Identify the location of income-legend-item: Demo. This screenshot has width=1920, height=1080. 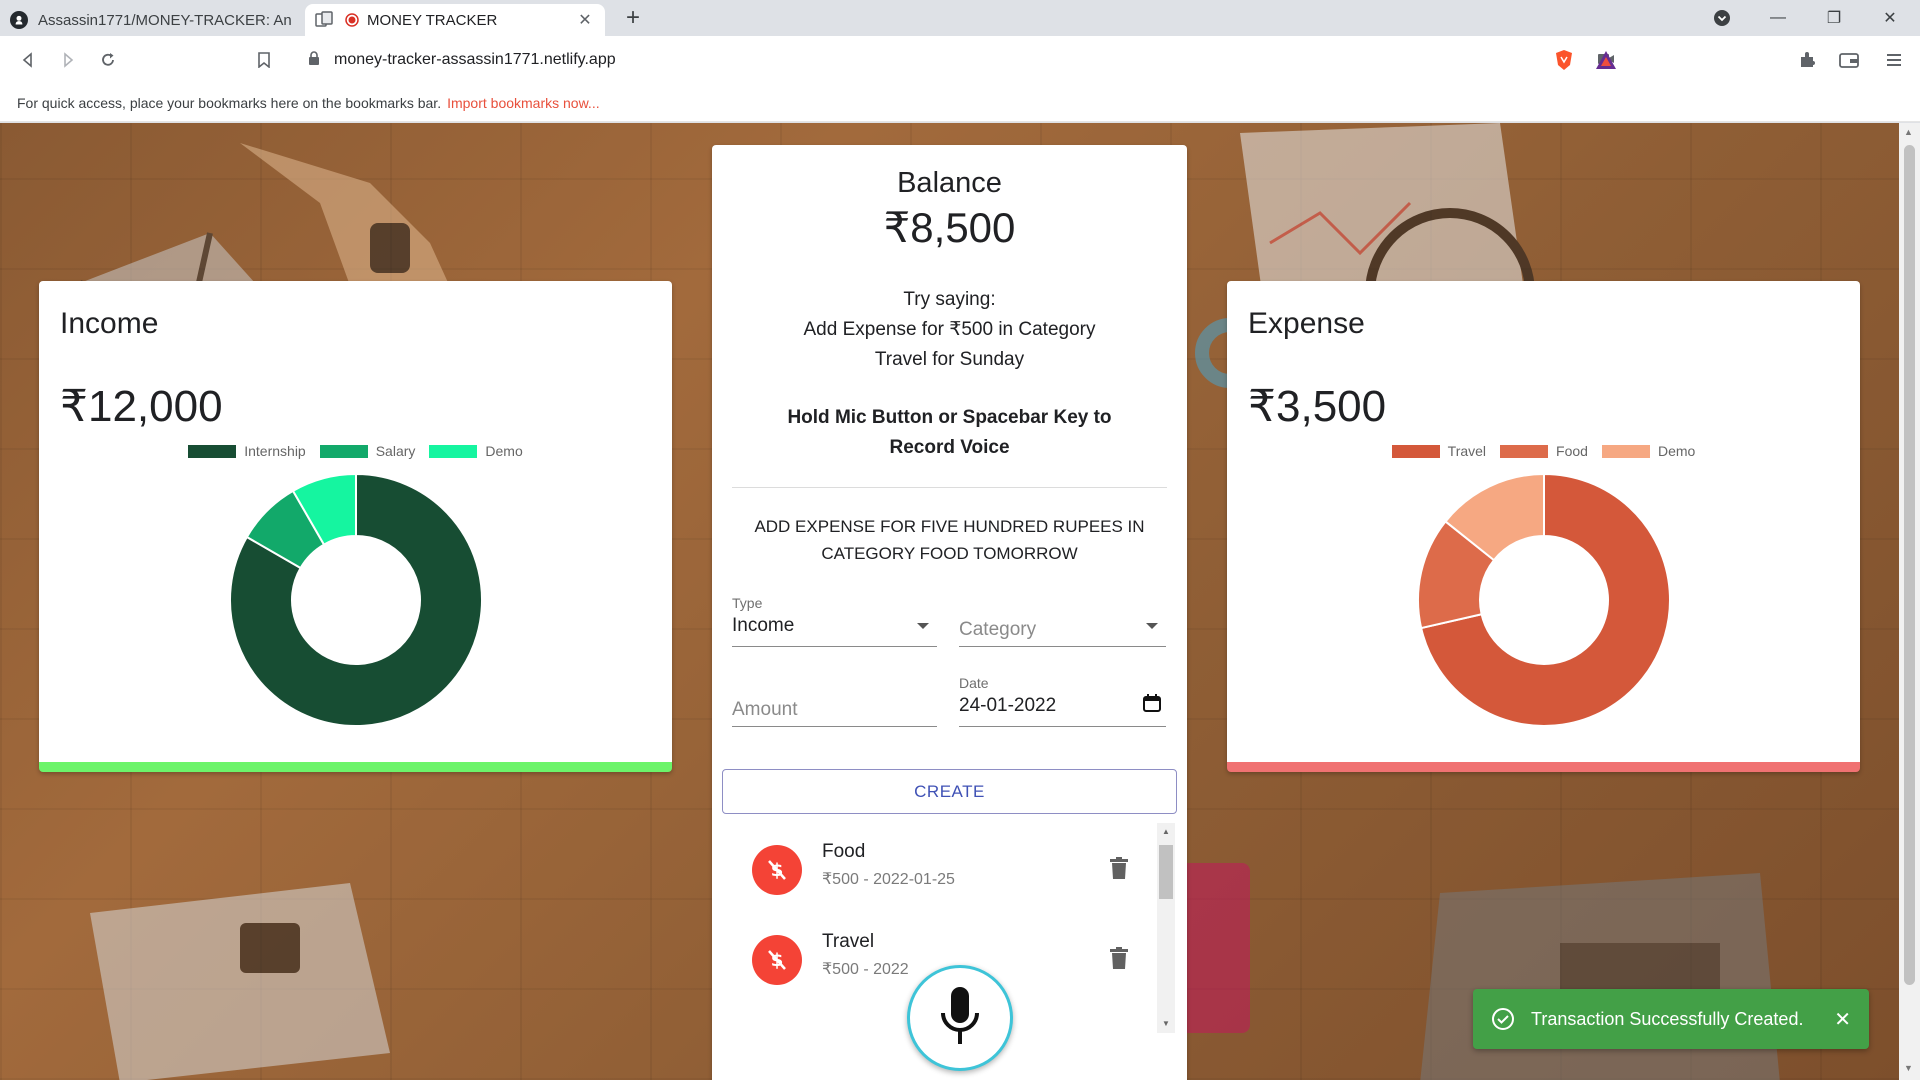
(476, 451).